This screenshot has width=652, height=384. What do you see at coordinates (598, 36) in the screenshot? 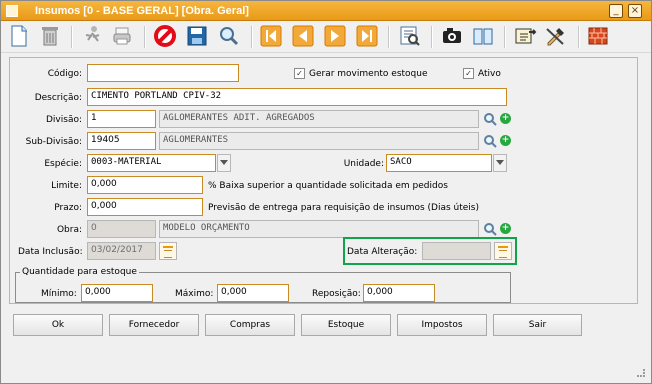
I see `bricks-icon` at bounding box center [598, 36].